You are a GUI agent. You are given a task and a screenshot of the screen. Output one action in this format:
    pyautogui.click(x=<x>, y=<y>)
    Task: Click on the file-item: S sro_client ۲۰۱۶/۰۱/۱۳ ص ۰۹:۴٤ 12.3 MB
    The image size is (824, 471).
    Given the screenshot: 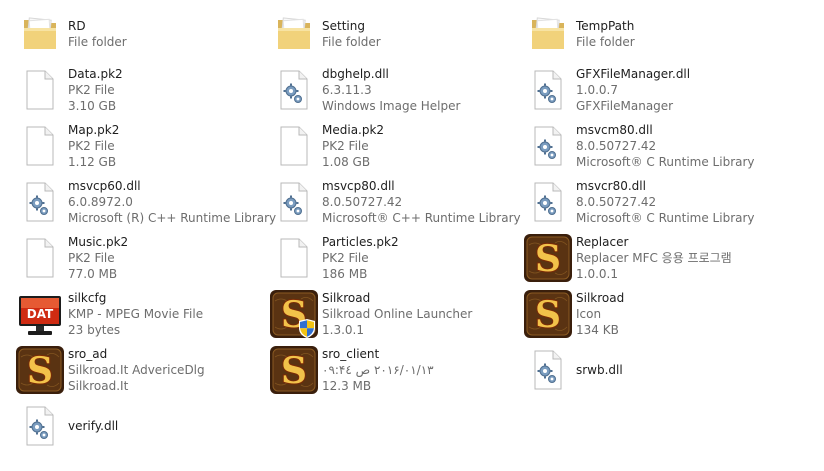 What is the action you would take?
    pyautogui.click(x=395, y=370)
    